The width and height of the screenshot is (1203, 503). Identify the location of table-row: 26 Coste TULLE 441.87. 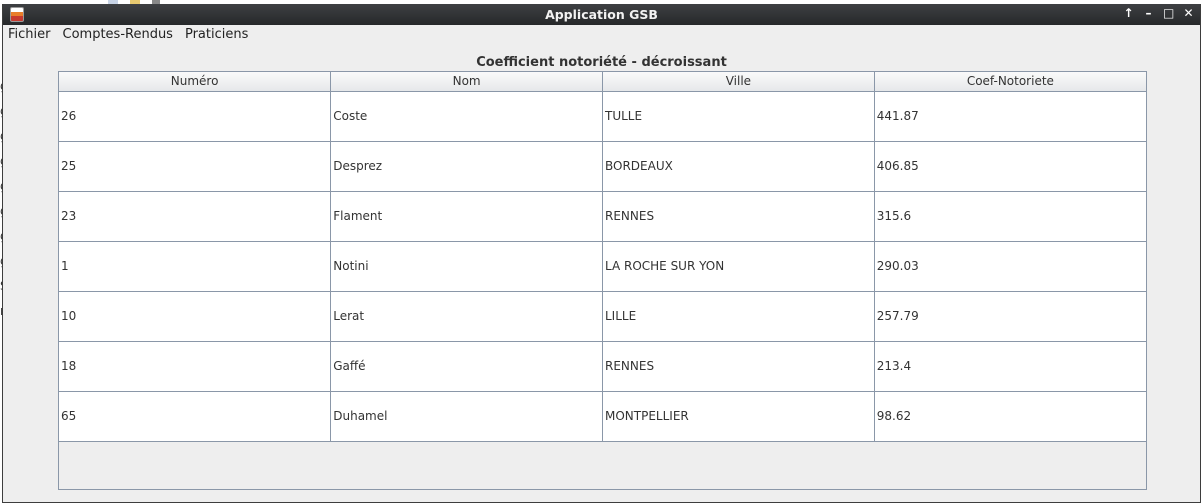
(602, 116).